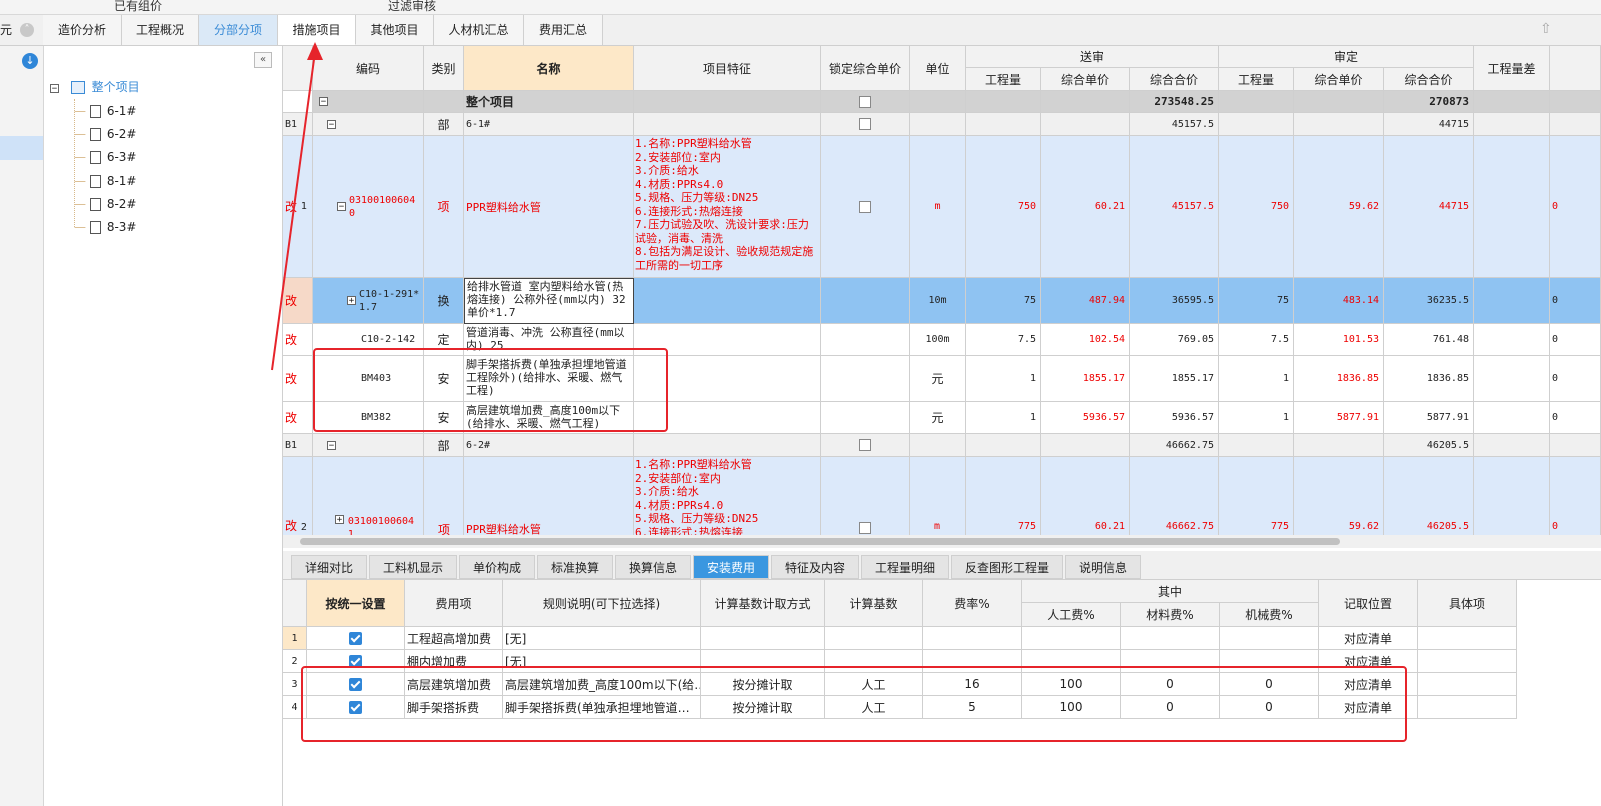  What do you see at coordinates (763, 638) in the screenshot?
I see `fee-method` at bounding box center [763, 638].